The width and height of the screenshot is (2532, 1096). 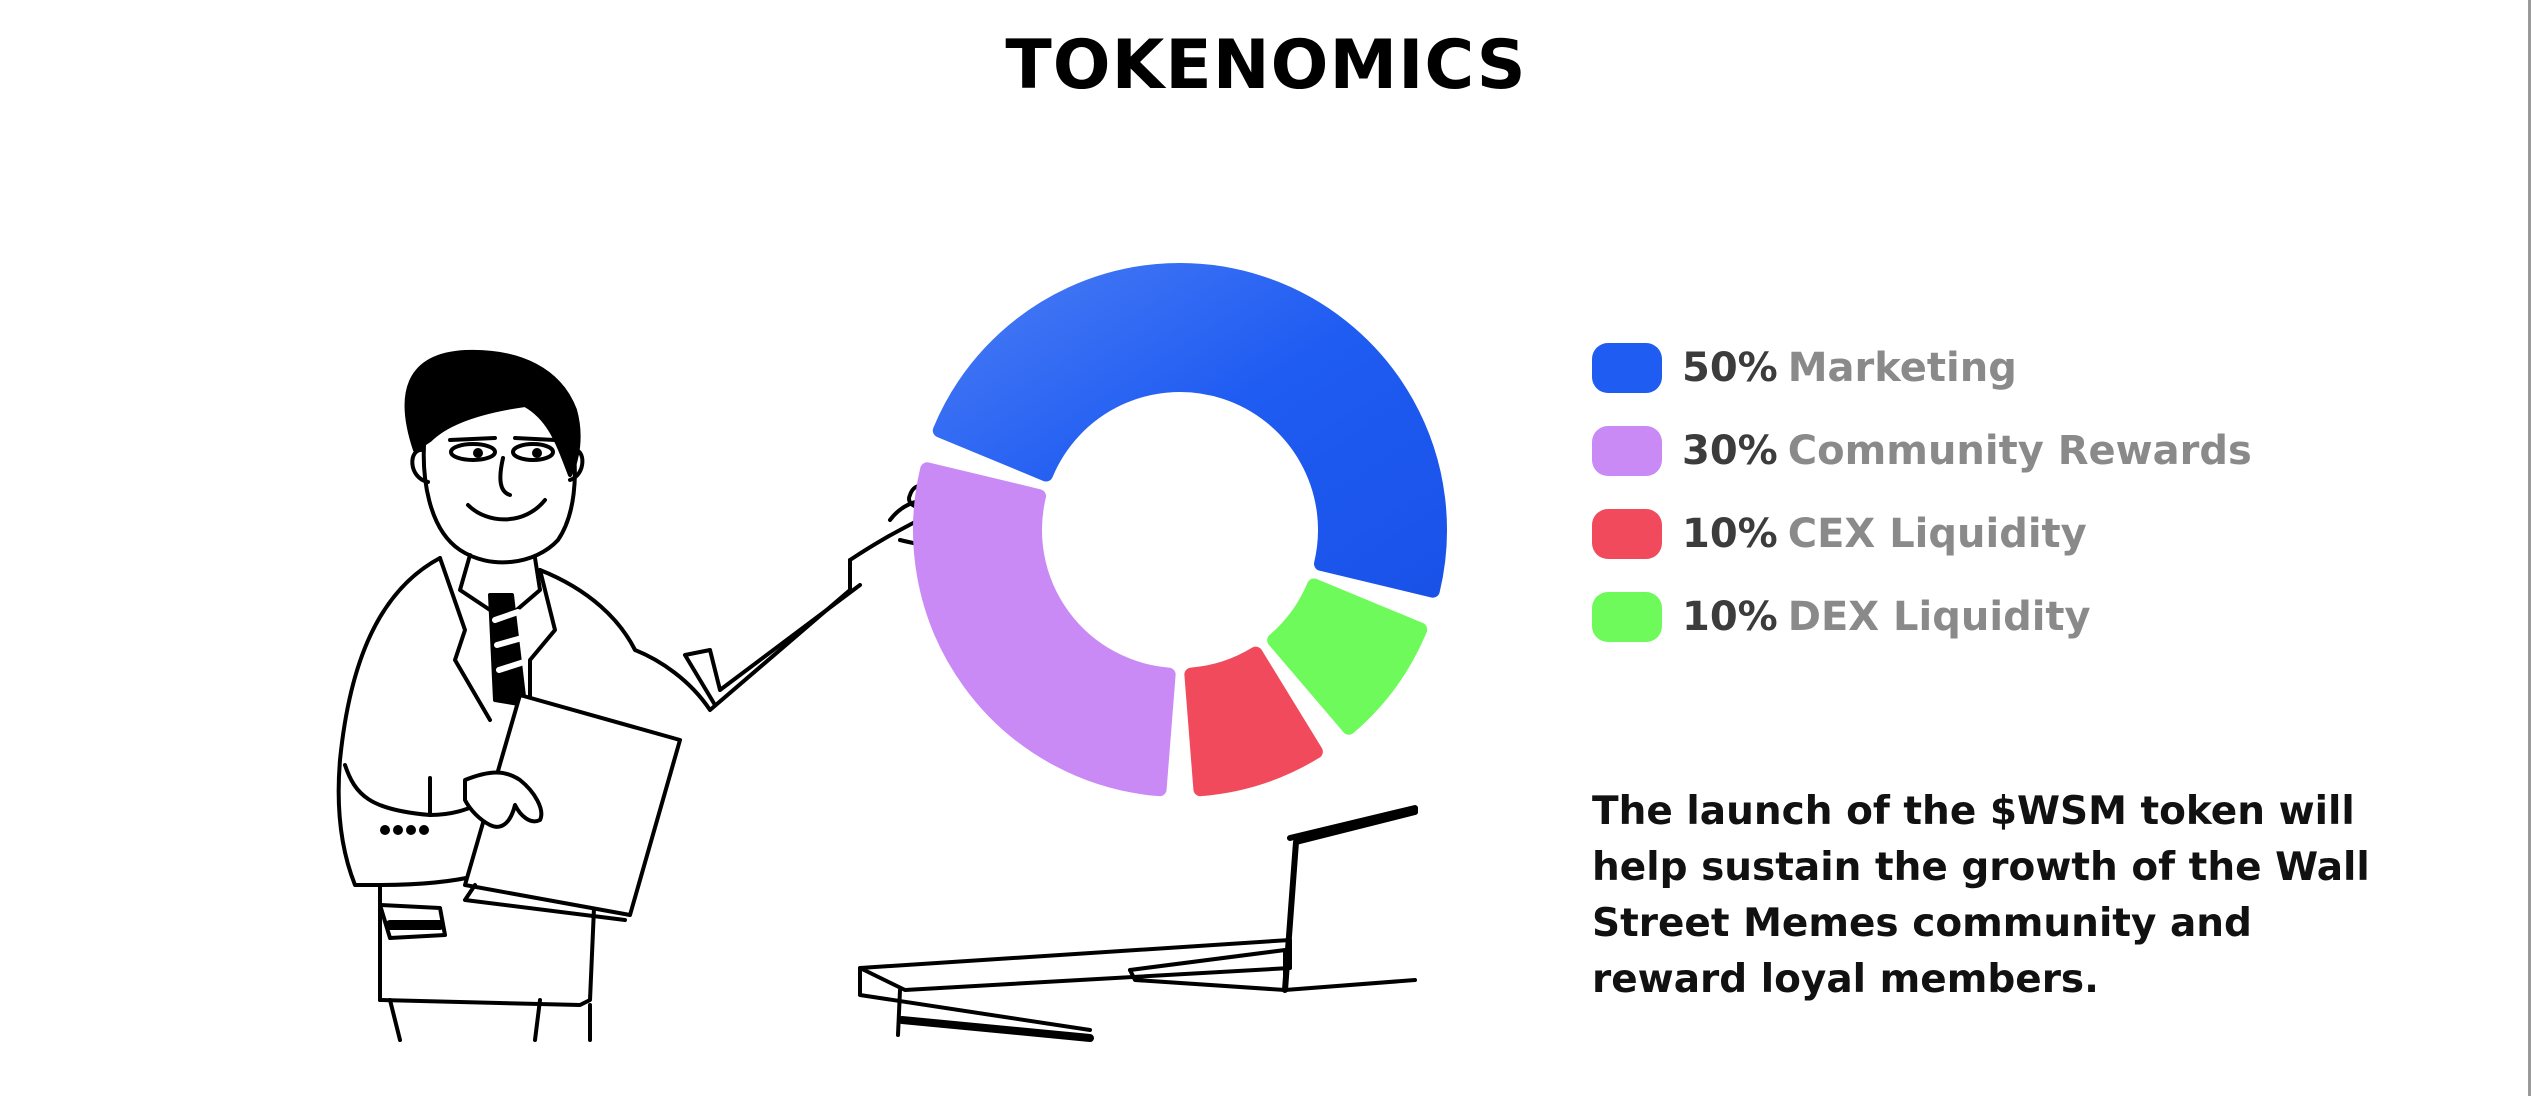 I want to click on legend-item-cex-liquidity: 10% CEX Liquidity, so click(x=2022, y=533).